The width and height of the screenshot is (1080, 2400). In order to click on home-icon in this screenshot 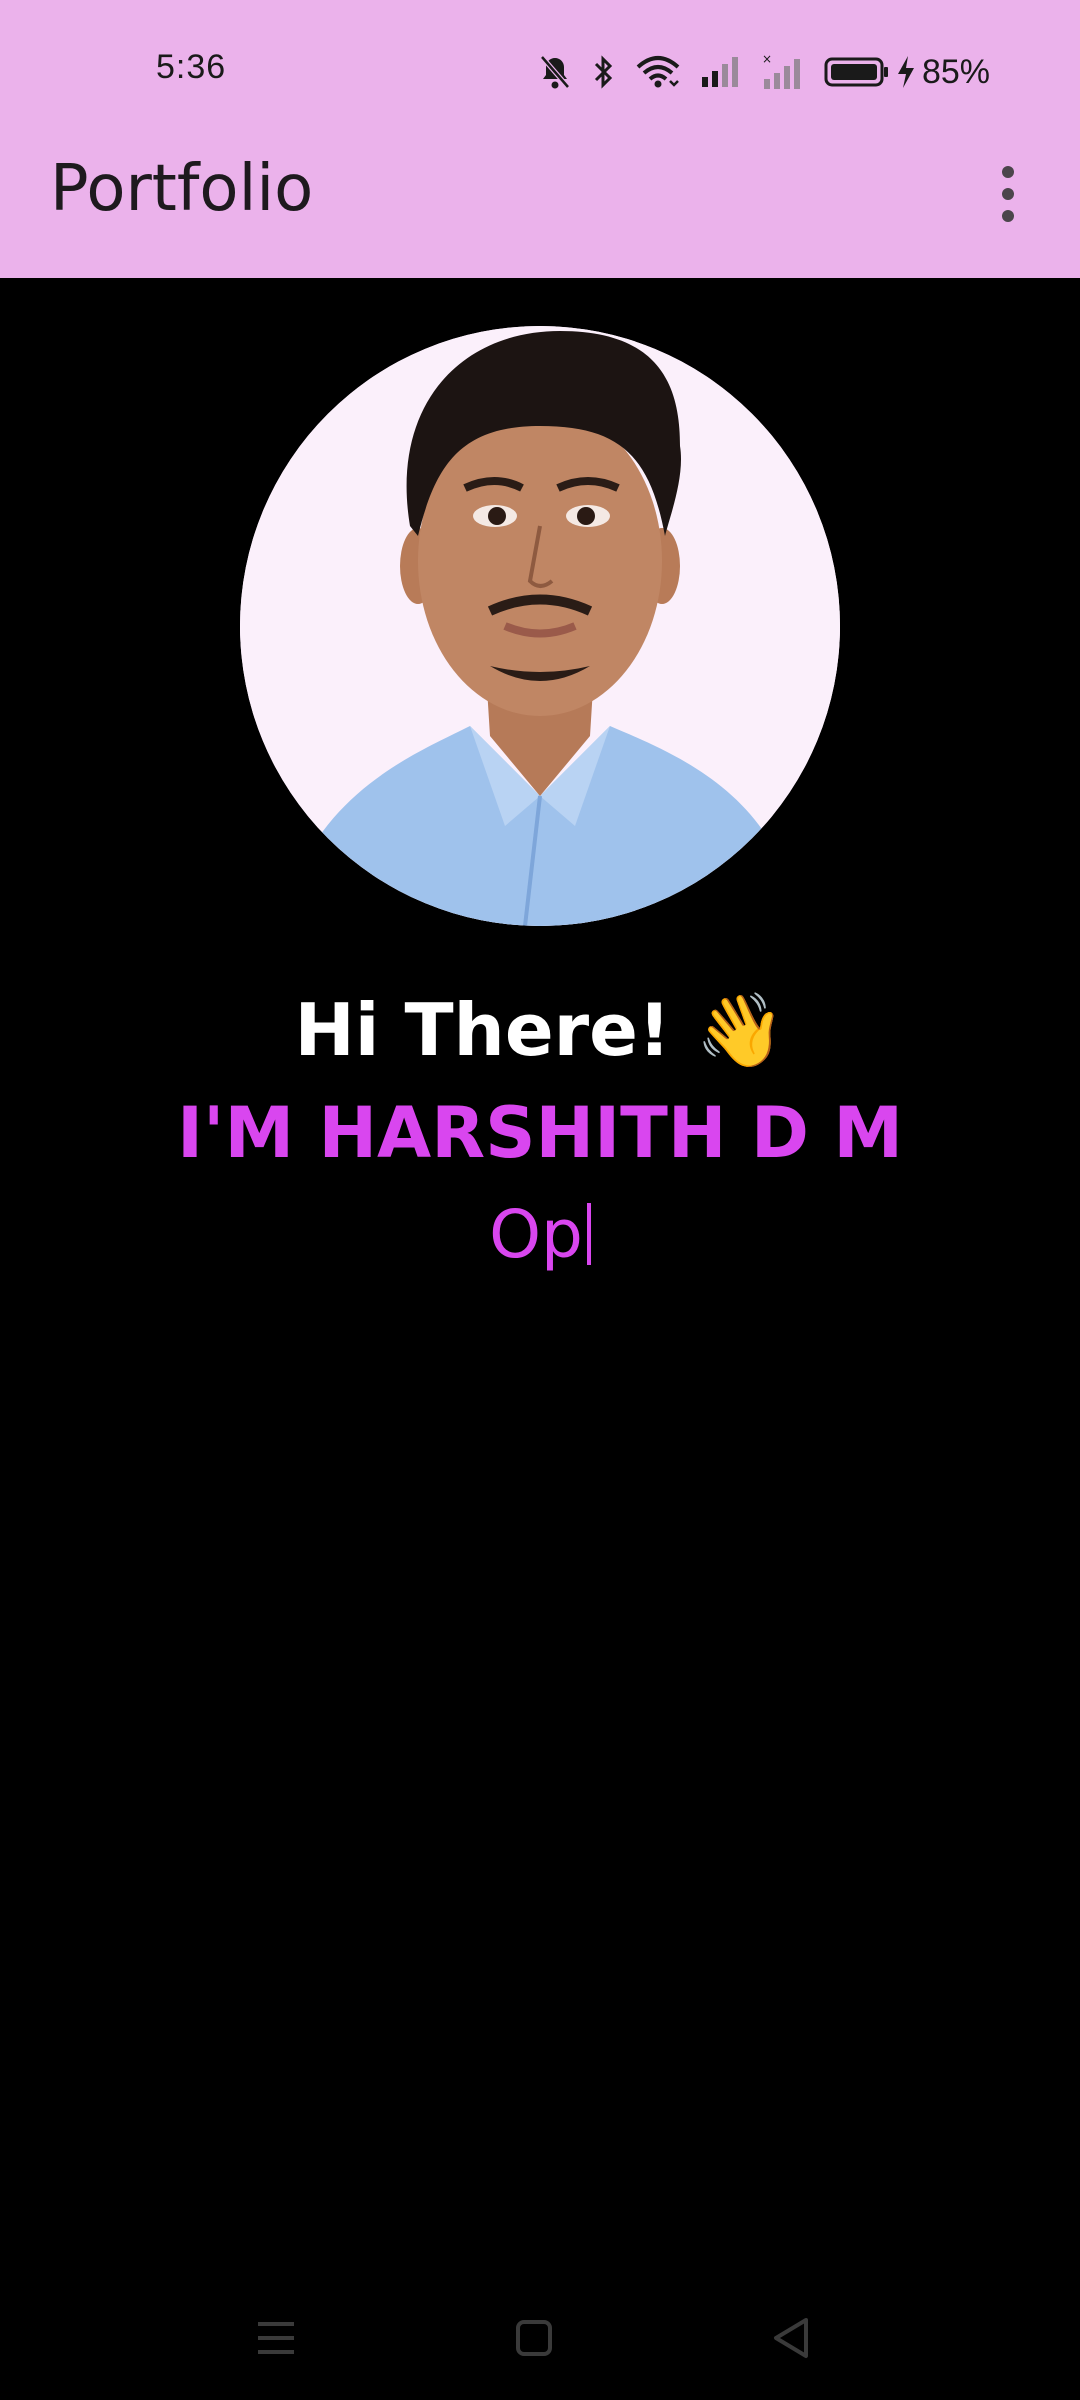, I will do `click(534, 2338)`.